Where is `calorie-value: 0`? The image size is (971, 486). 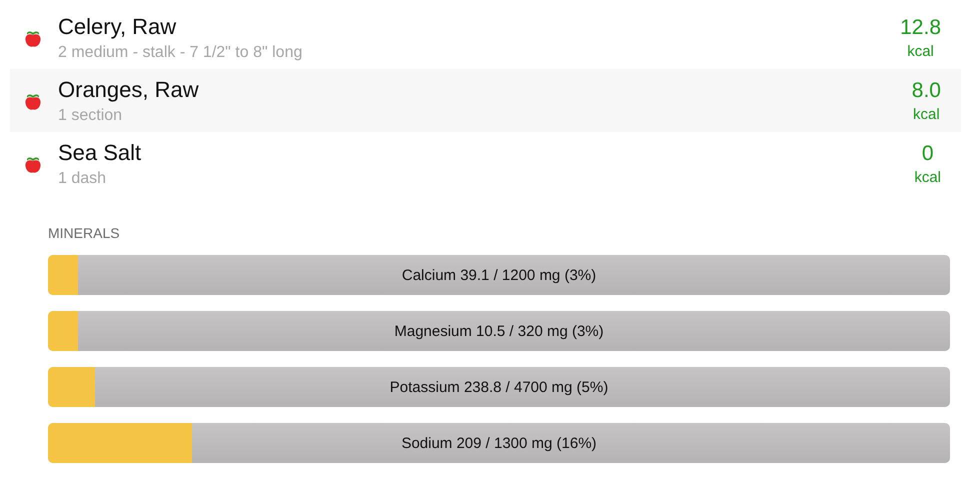 calorie-value: 0 is located at coordinates (928, 154).